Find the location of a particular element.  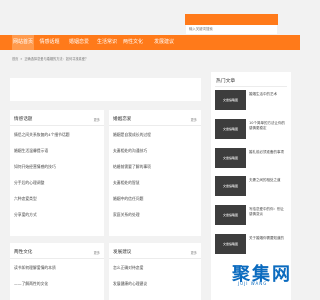

article-list: 怎么正确对待恋爱 发展健康的心理建议 is located at coordinates (155, 276).